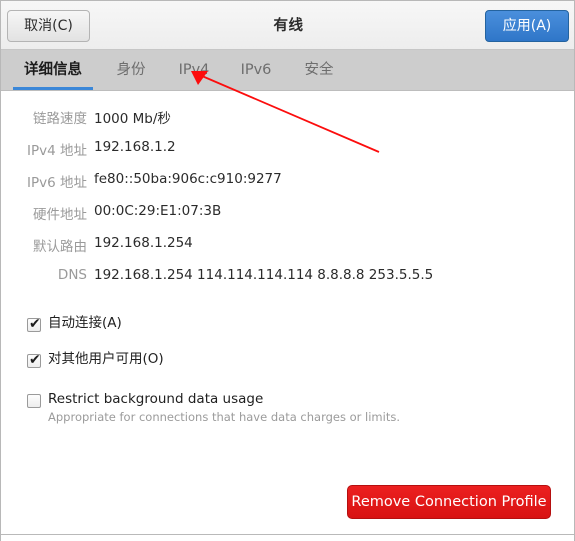 The height and width of the screenshot is (541, 575). Describe the element at coordinates (106, 359) in the screenshot. I see `option-label-available-to-other-users: 对其他用户可用(O)` at that location.